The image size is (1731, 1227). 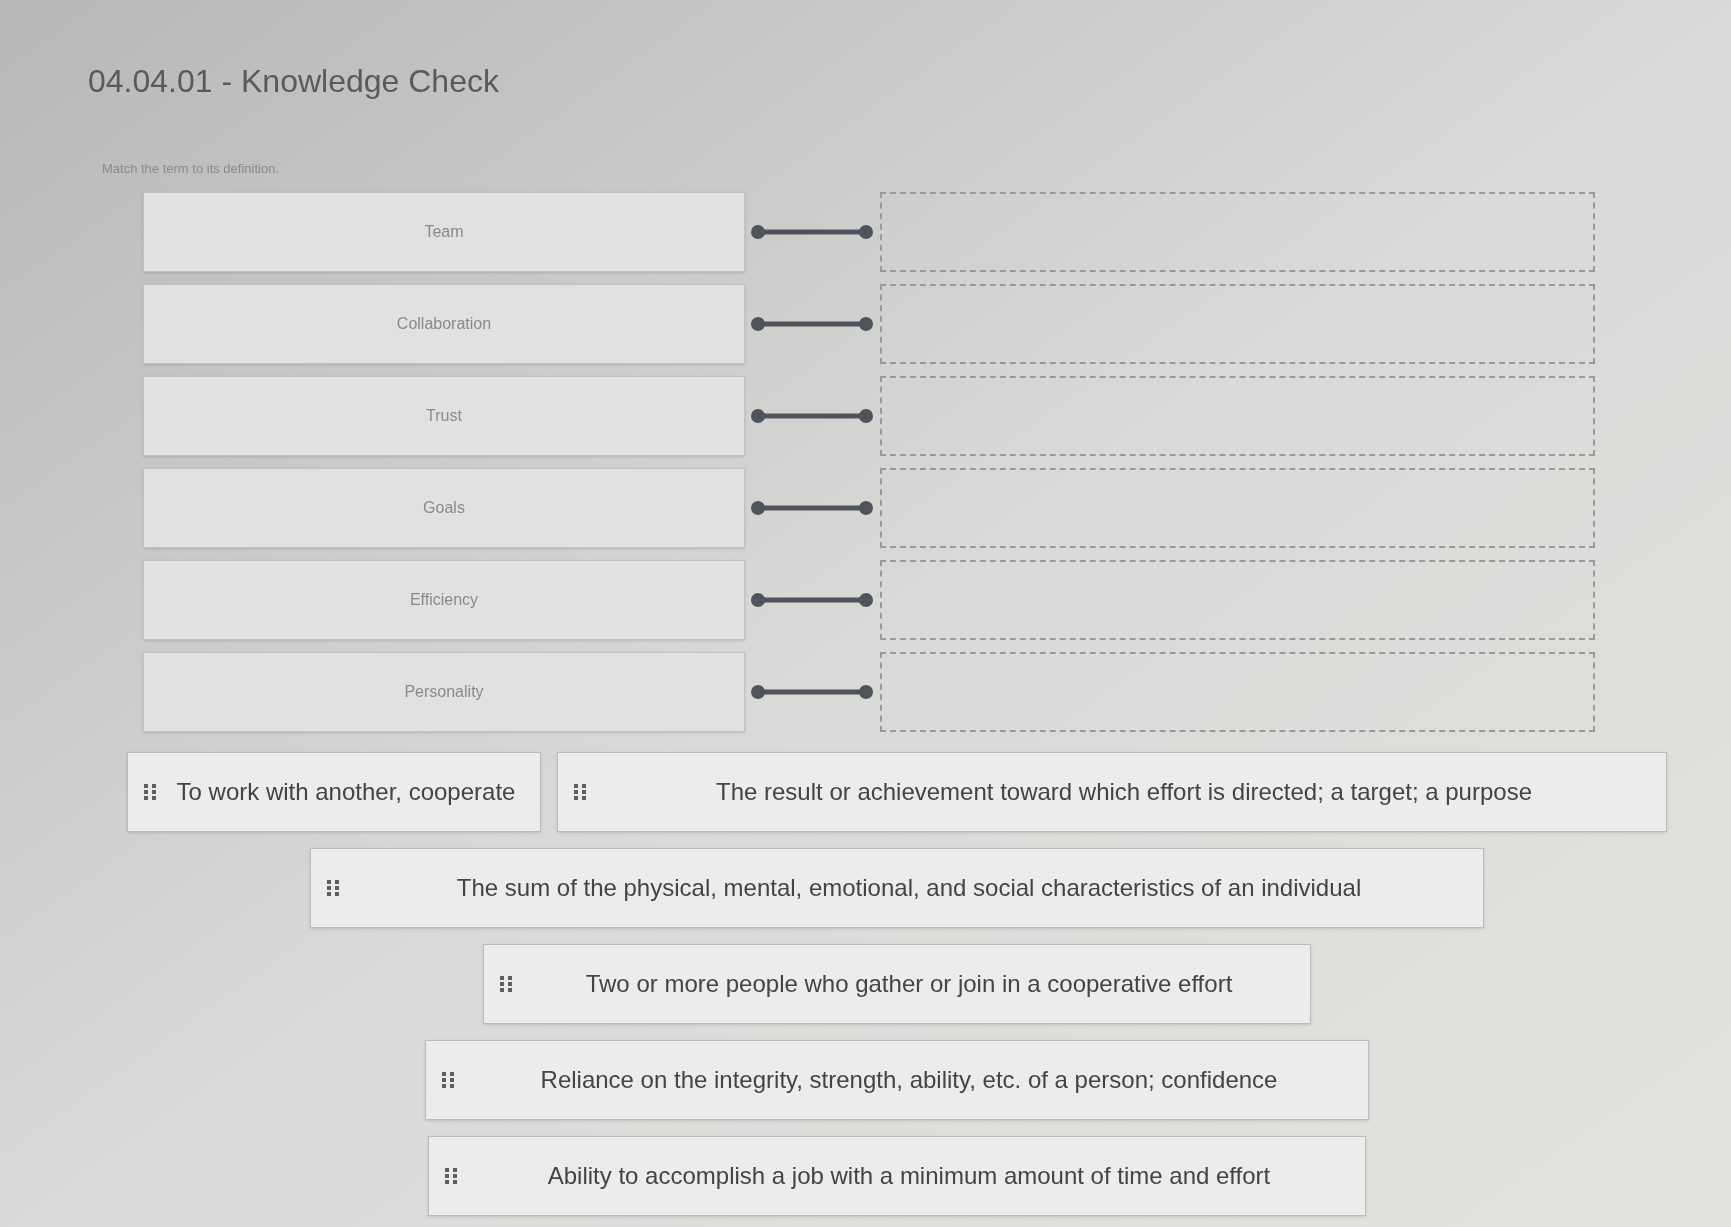 I want to click on definition-card: Two or more people who gather or join in a cooperative effort, so click(x=897, y=984).